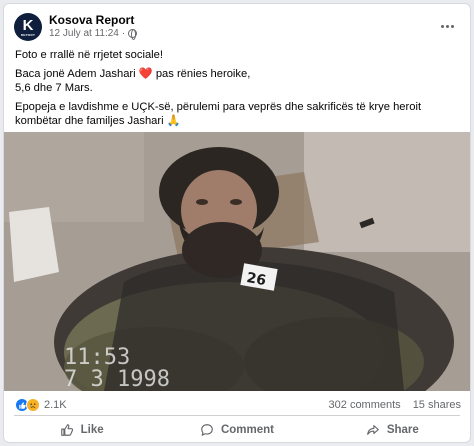  I want to click on post-stats: 2.1K 302 comments 15 shares, so click(237, 404).